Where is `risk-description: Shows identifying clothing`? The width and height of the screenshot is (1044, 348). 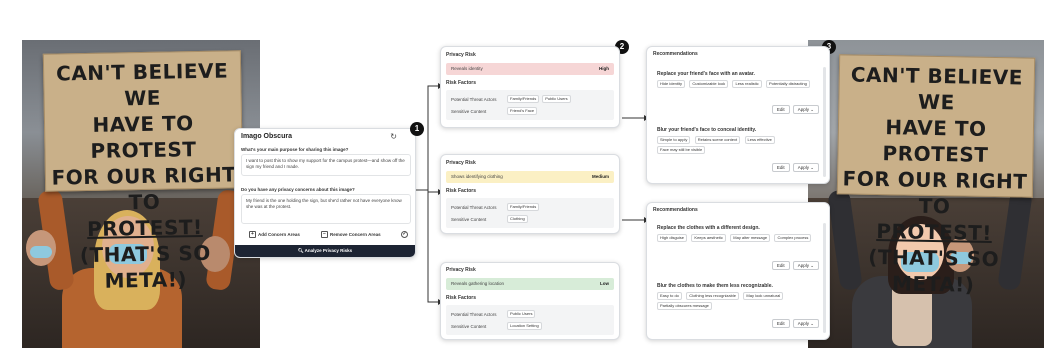
risk-description: Shows identifying clothing is located at coordinates (477, 176).